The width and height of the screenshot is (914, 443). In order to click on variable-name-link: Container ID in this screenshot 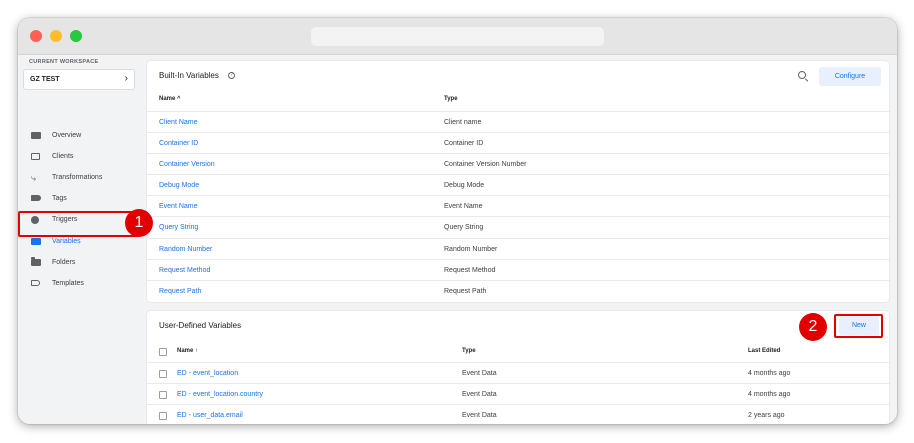, I will do `click(178, 143)`.